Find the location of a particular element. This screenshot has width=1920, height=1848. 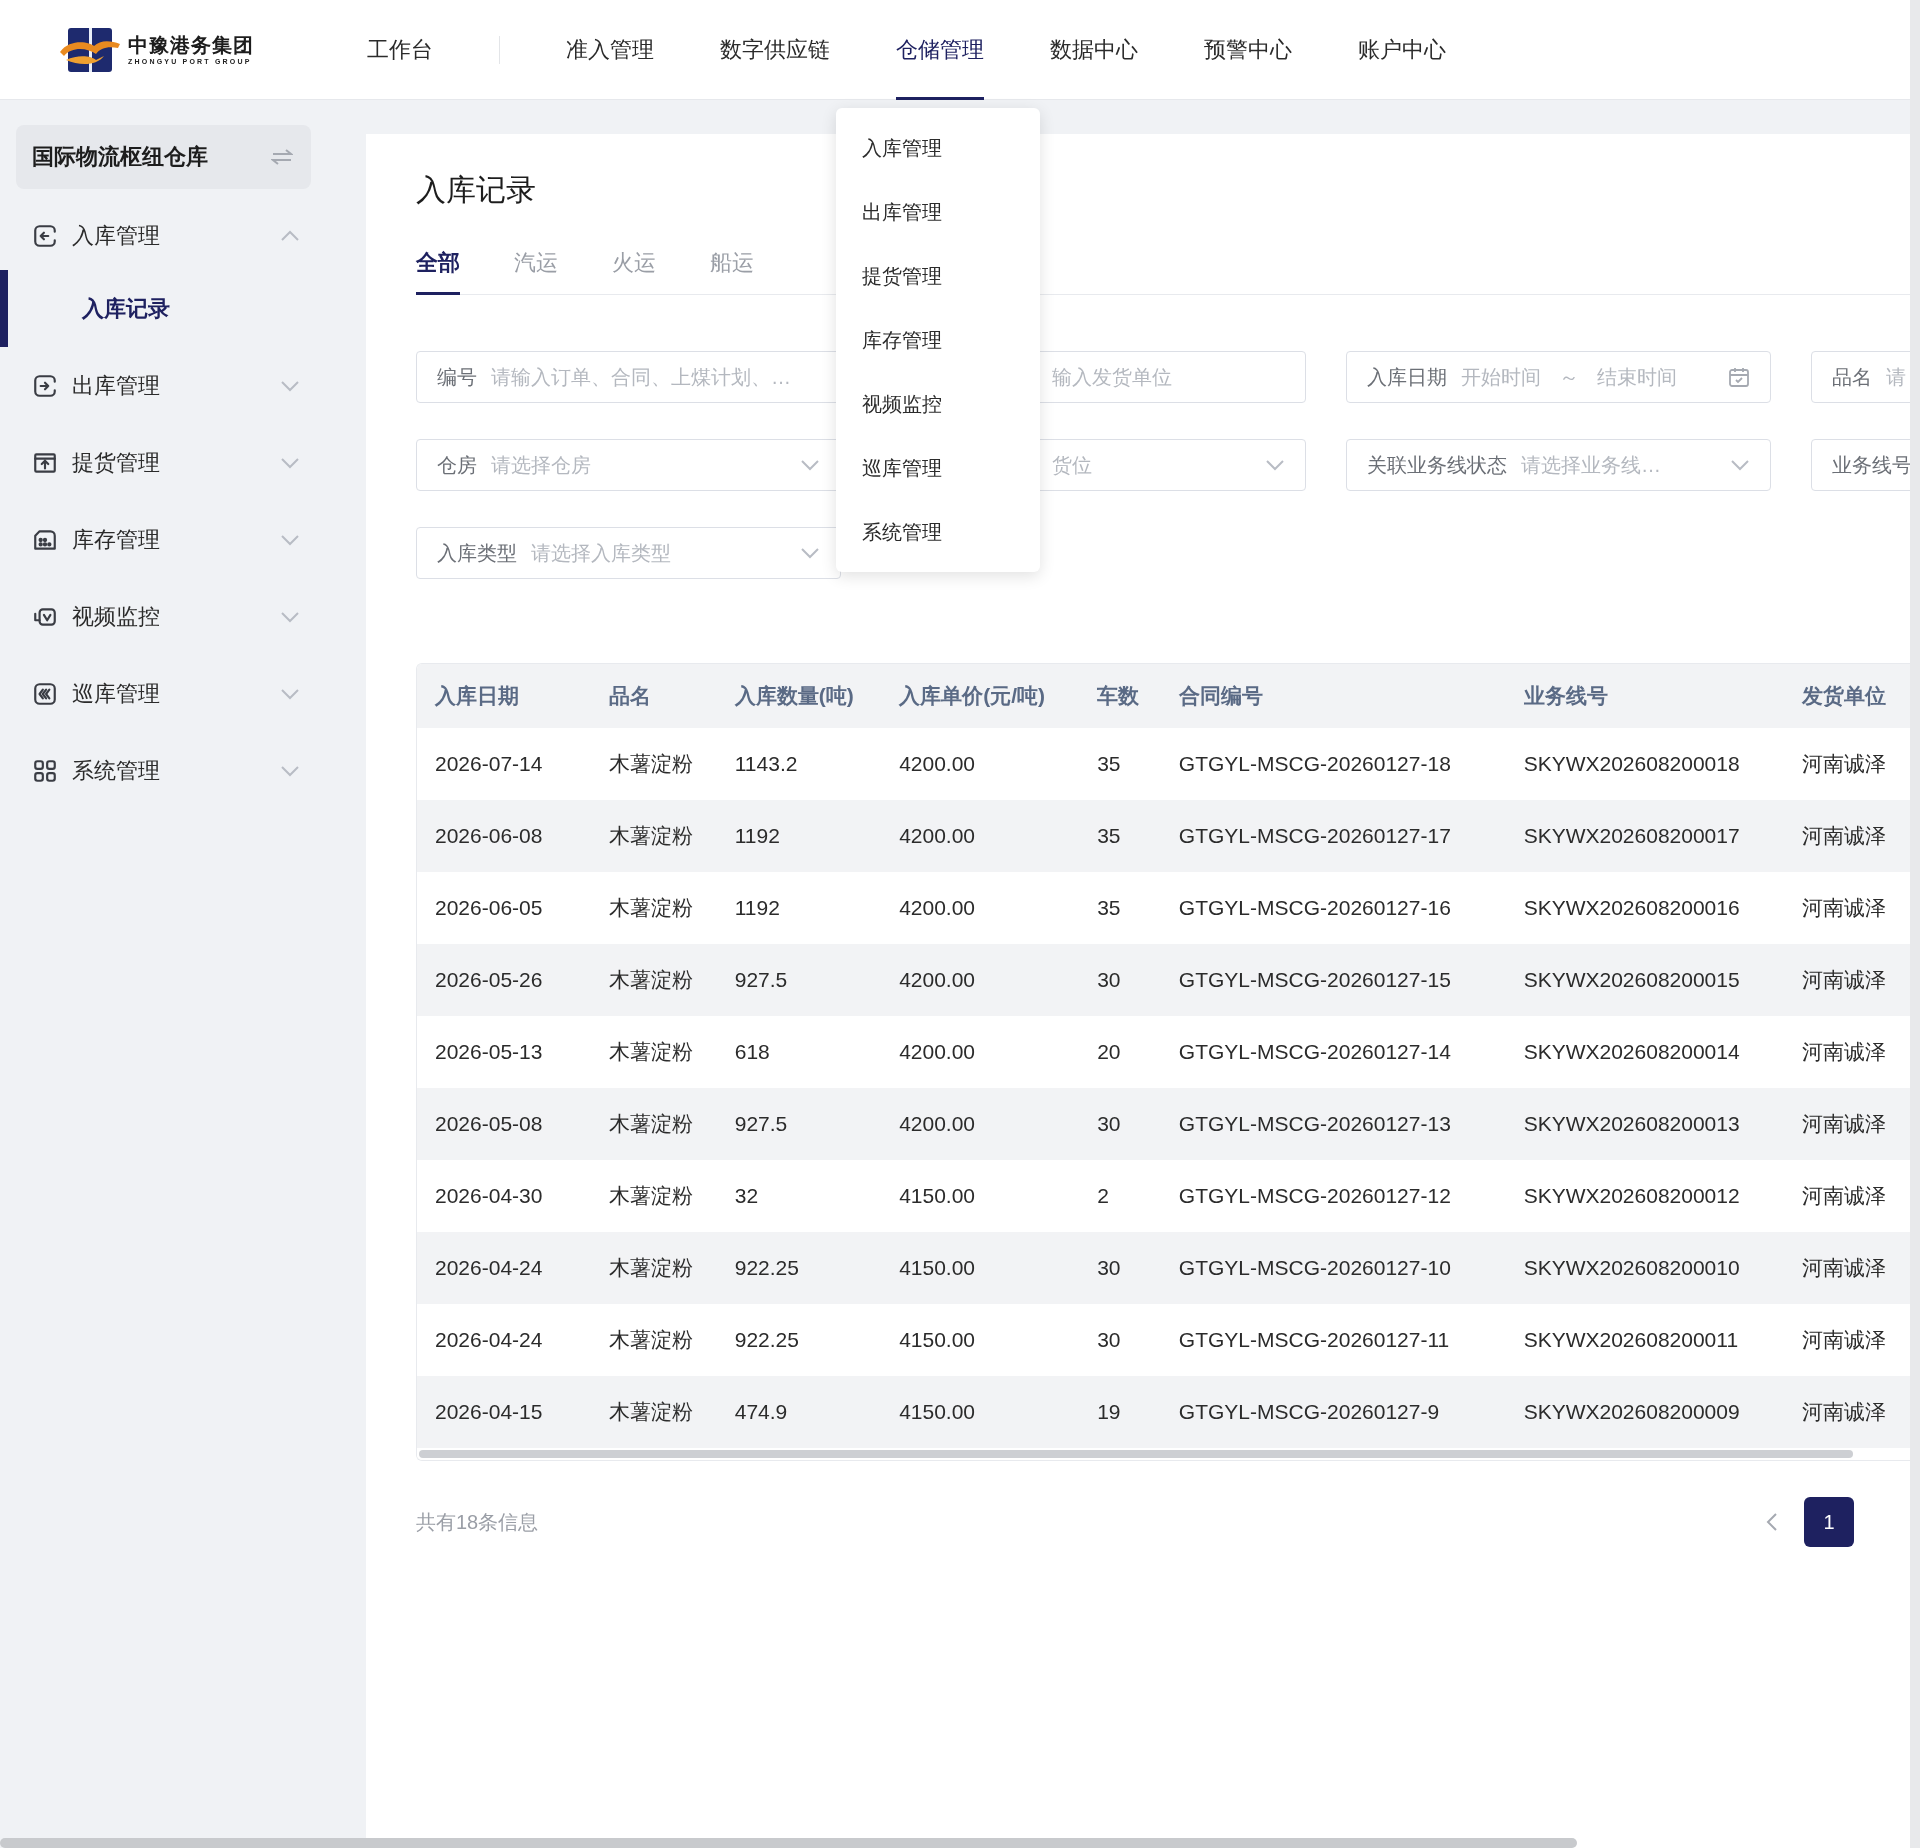

vertical-scrollbar is located at coordinates (1915, 924).